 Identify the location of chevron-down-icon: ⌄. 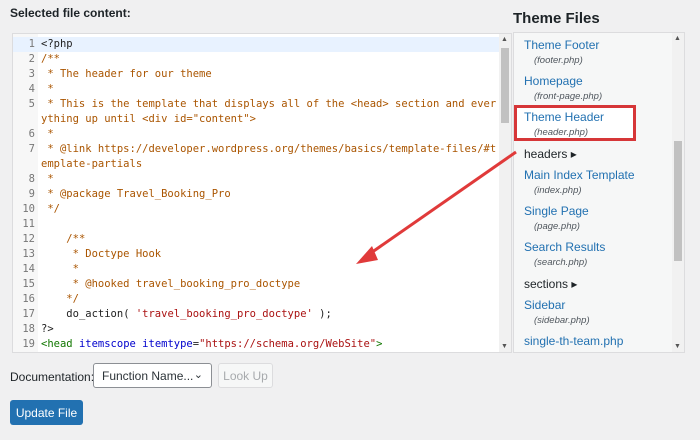
(198, 375).